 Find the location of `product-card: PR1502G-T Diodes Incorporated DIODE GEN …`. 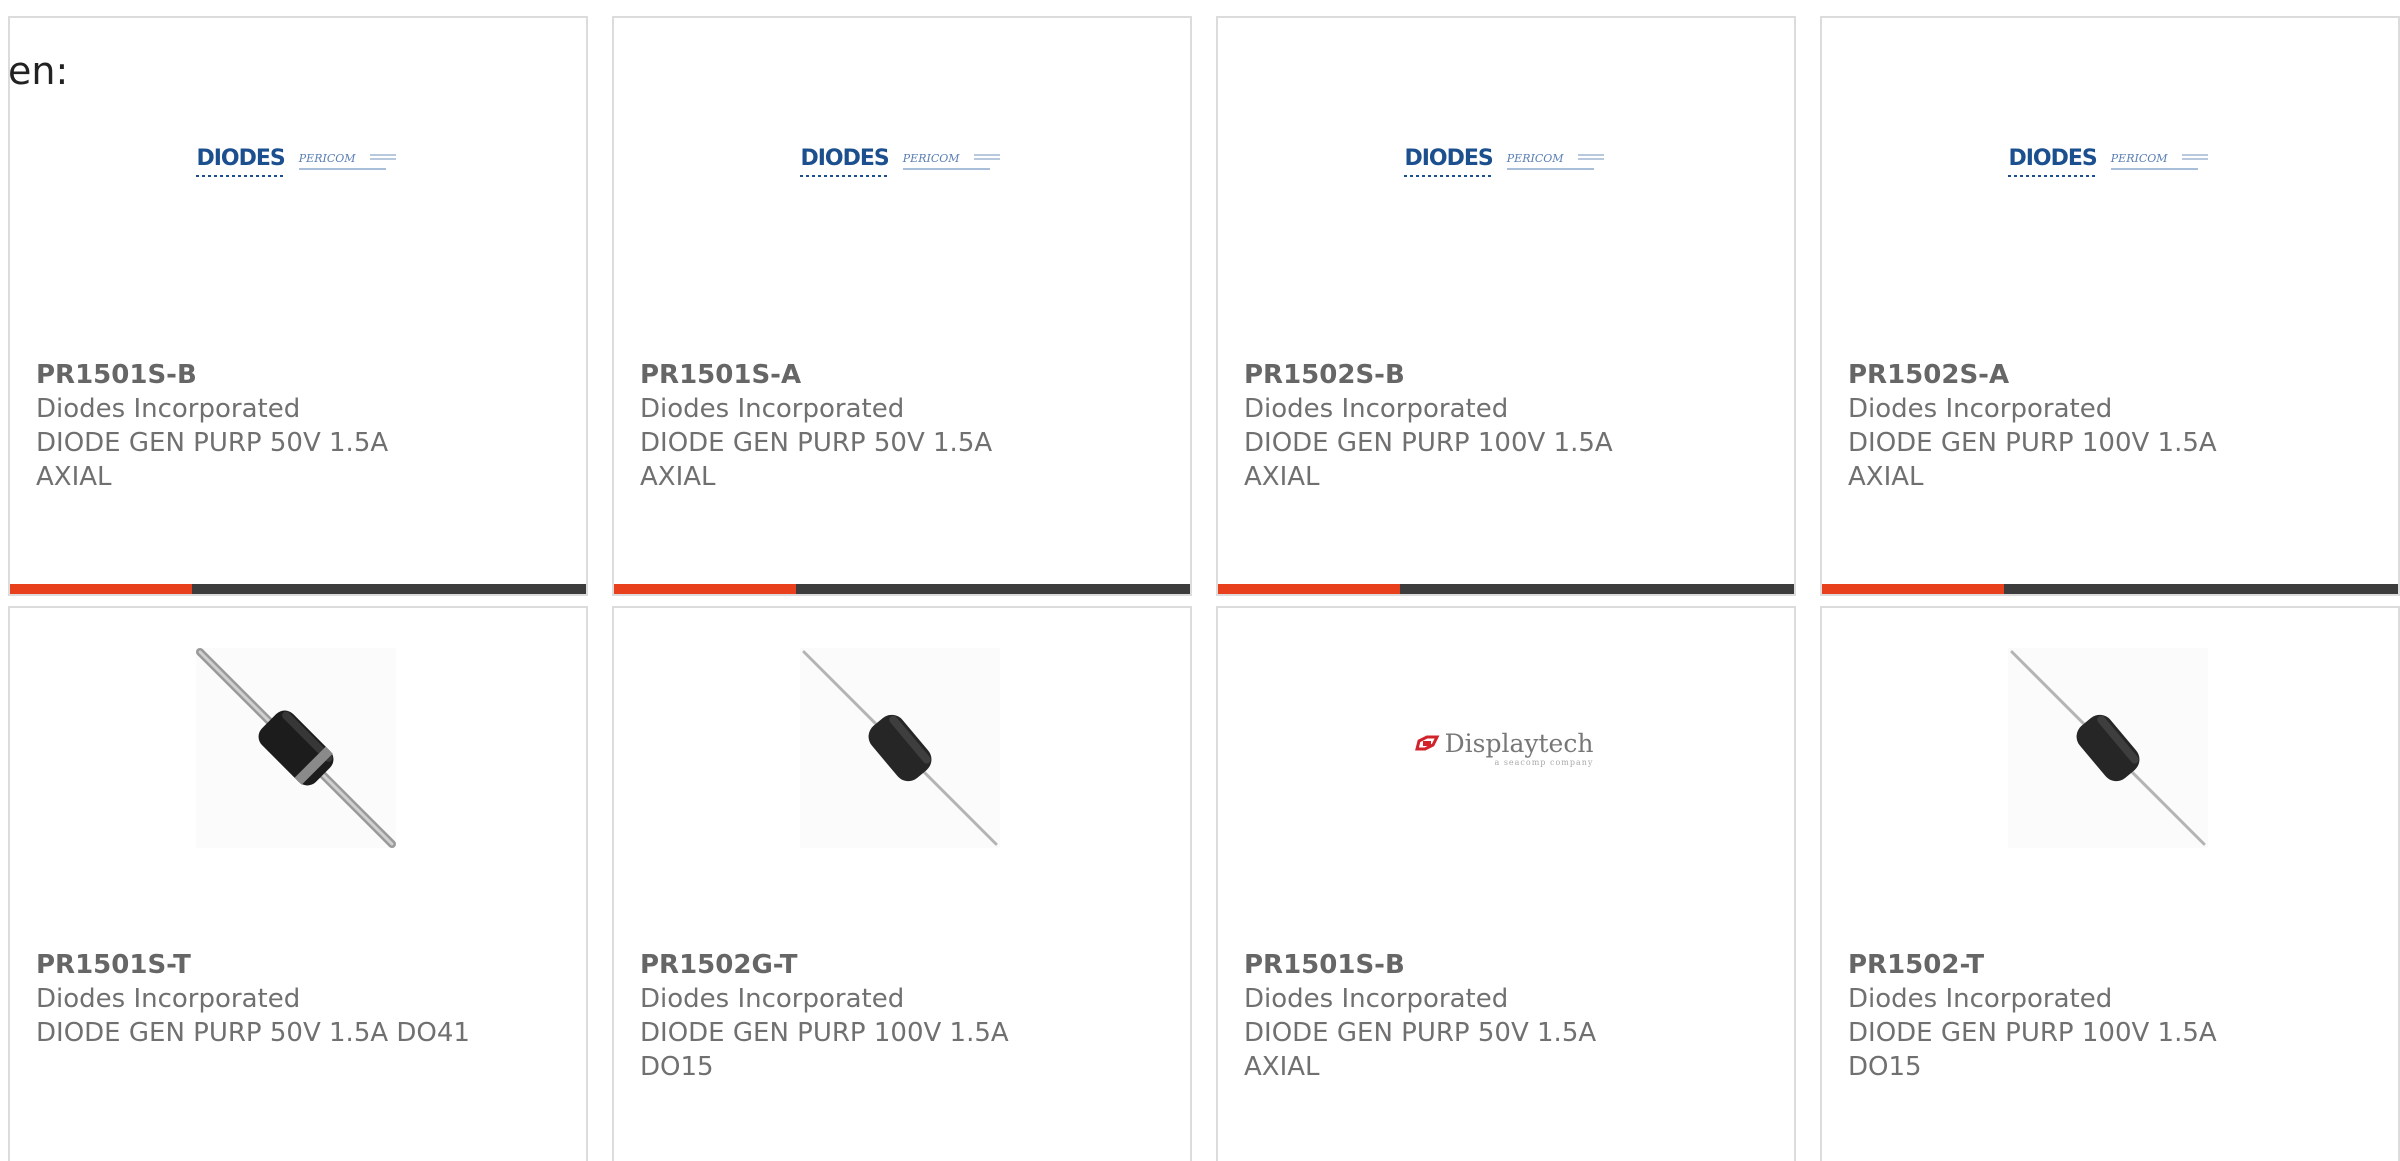

product-card: PR1502G-T Diodes Incorporated DIODE GEN … is located at coordinates (902, 883).